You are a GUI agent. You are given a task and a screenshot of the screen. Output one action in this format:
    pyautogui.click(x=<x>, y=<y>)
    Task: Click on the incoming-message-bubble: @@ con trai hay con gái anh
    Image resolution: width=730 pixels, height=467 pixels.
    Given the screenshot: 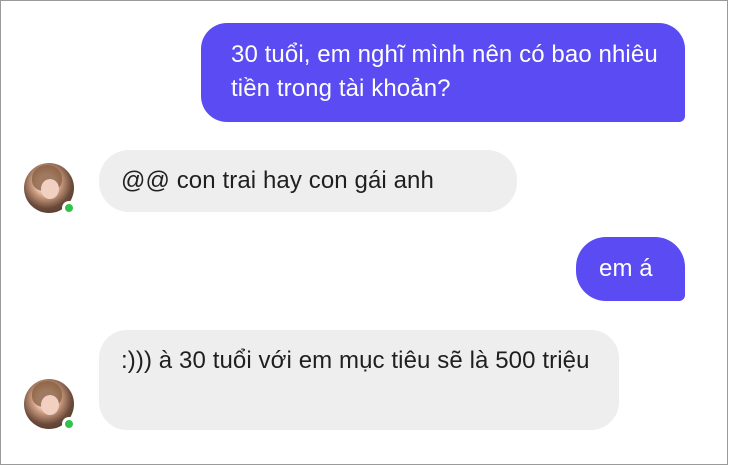 What is the action you would take?
    pyautogui.click(x=308, y=181)
    